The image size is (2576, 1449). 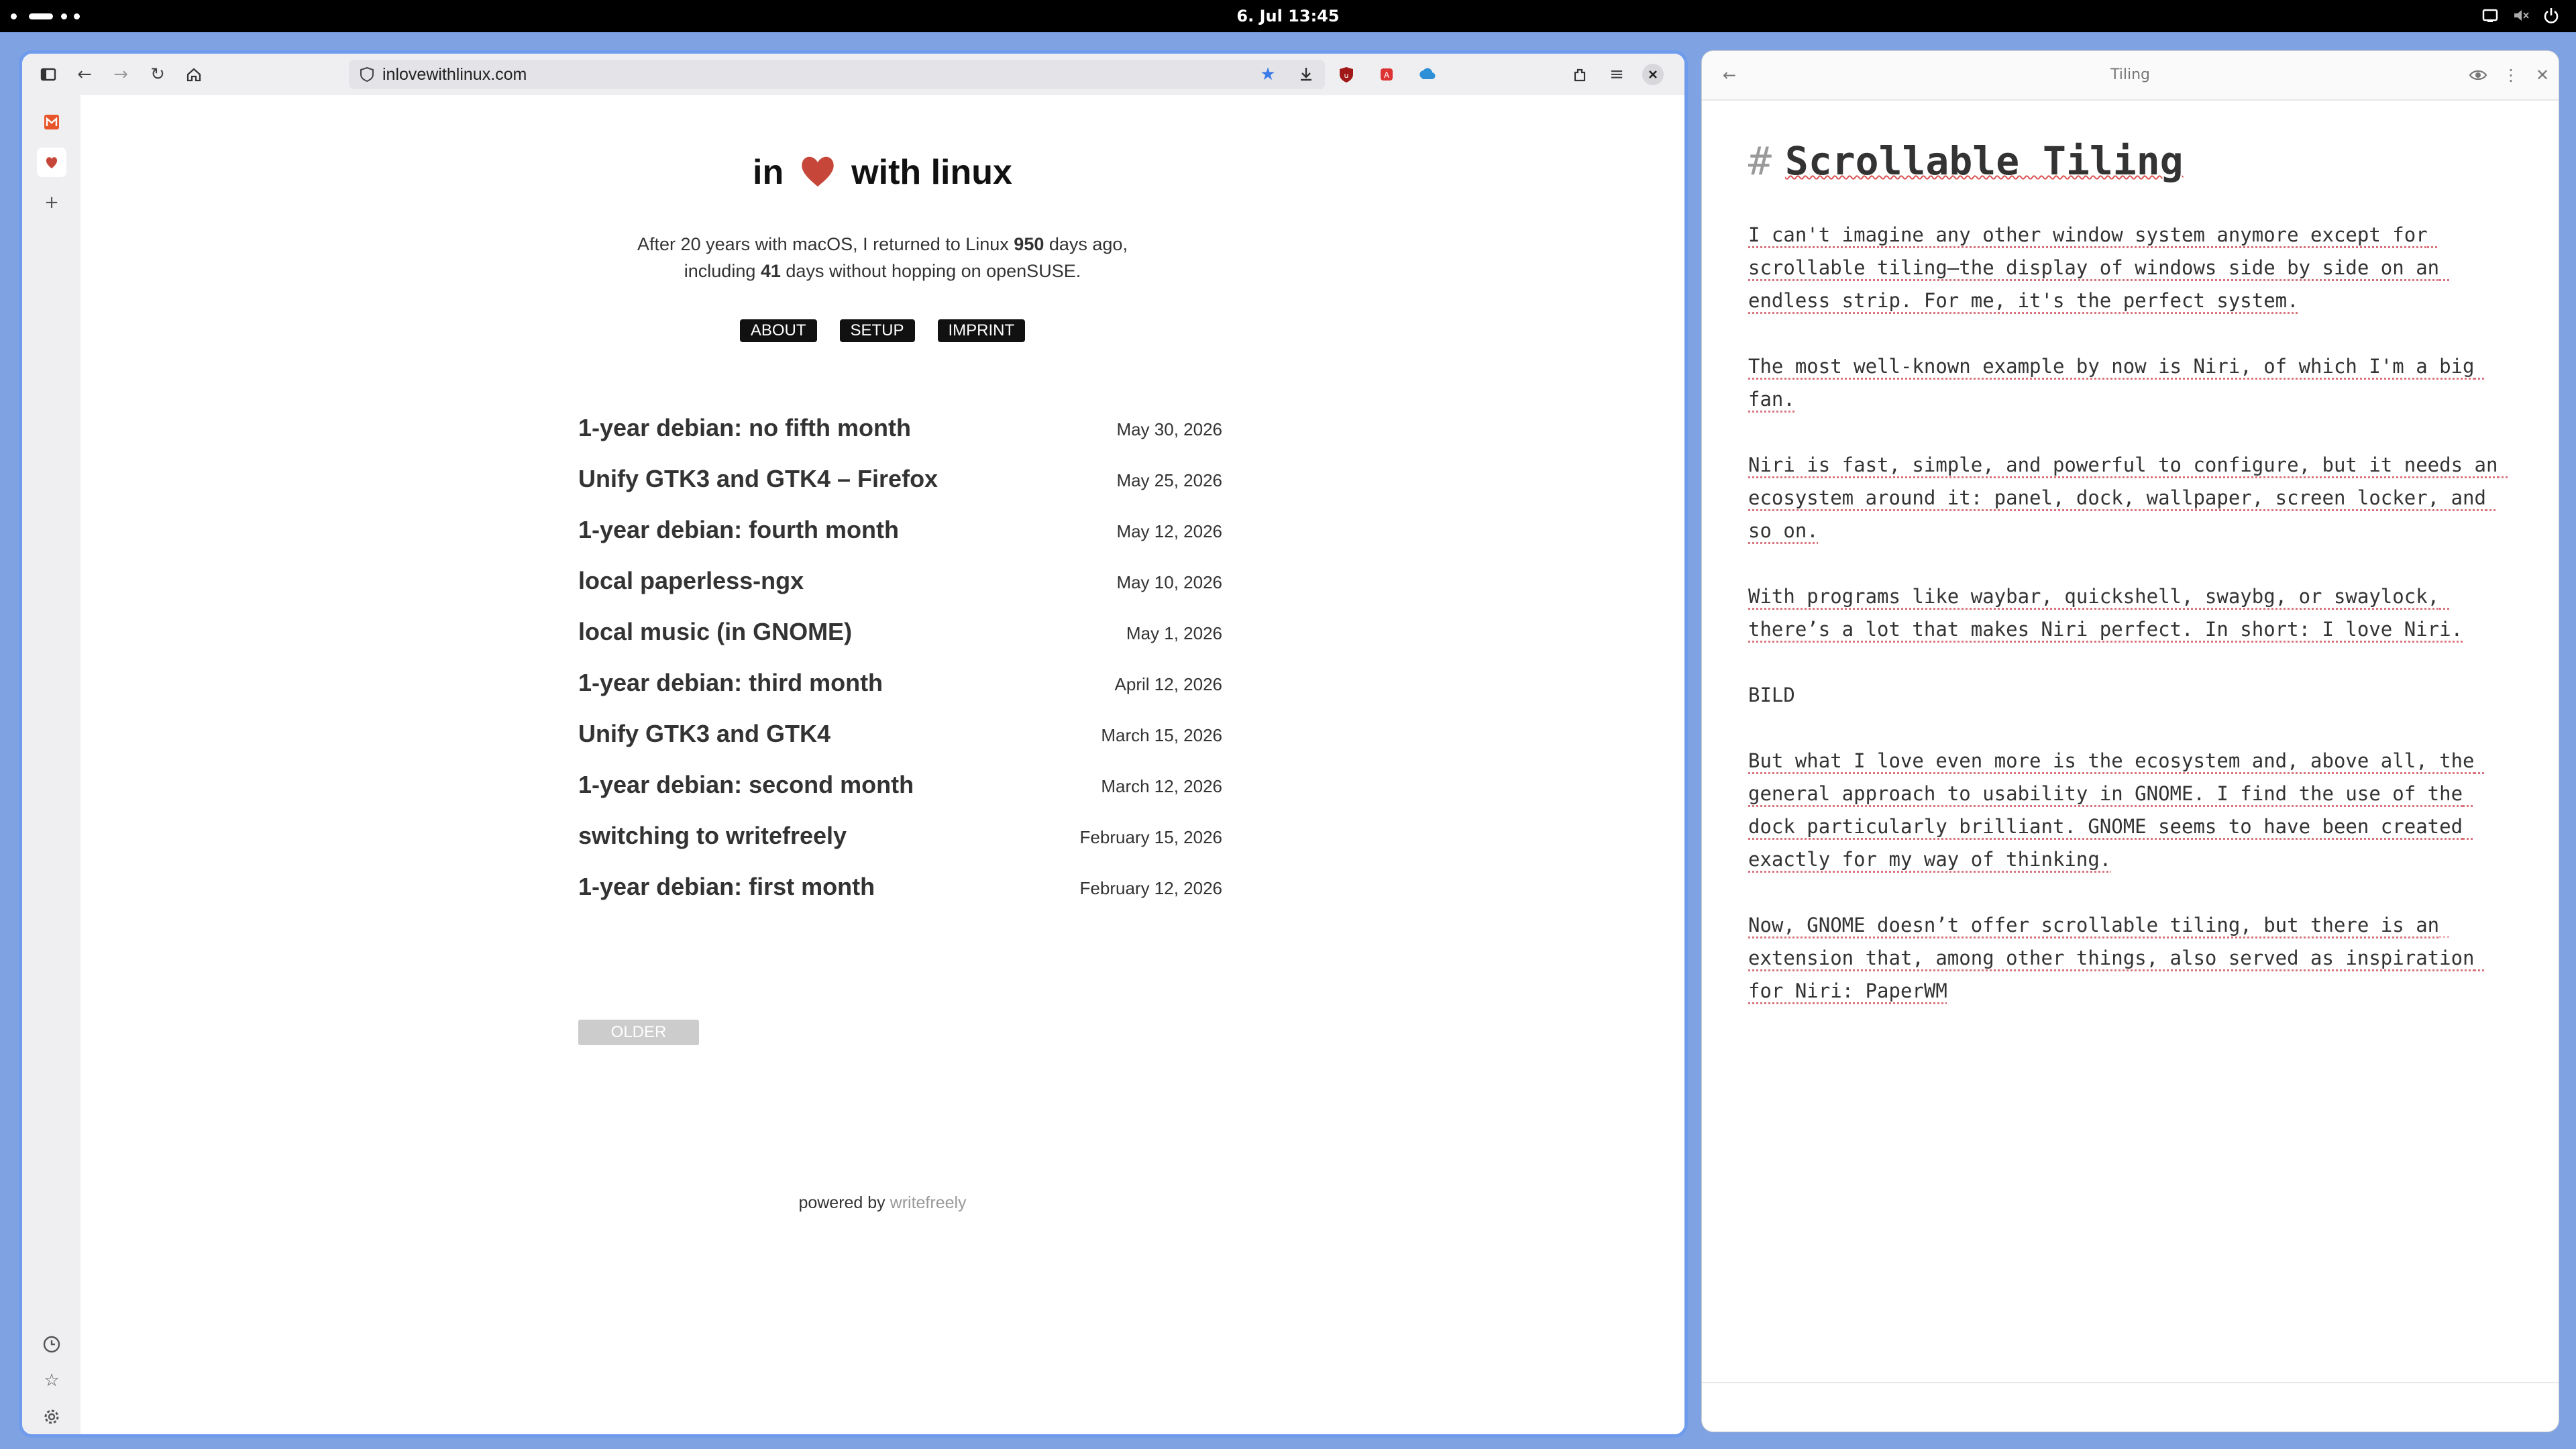 What do you see at coordinates (51, 764) in the screenshot?
I see `browser-sidebar: + ☆` at bounding box center [51, 764].